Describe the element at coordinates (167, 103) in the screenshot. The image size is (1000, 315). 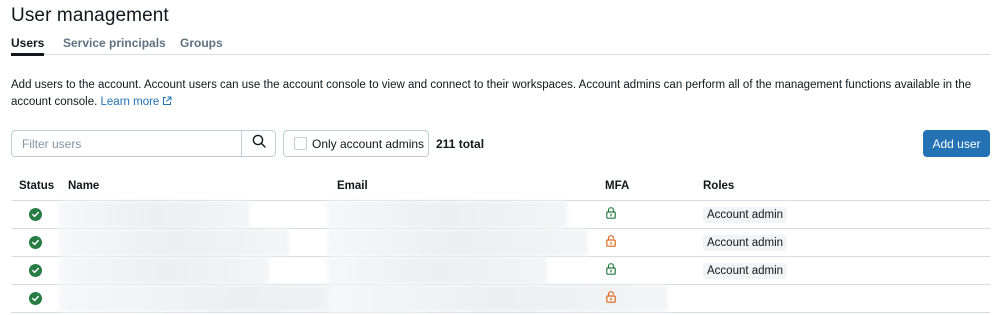
I see `external-link-icon` at that location.